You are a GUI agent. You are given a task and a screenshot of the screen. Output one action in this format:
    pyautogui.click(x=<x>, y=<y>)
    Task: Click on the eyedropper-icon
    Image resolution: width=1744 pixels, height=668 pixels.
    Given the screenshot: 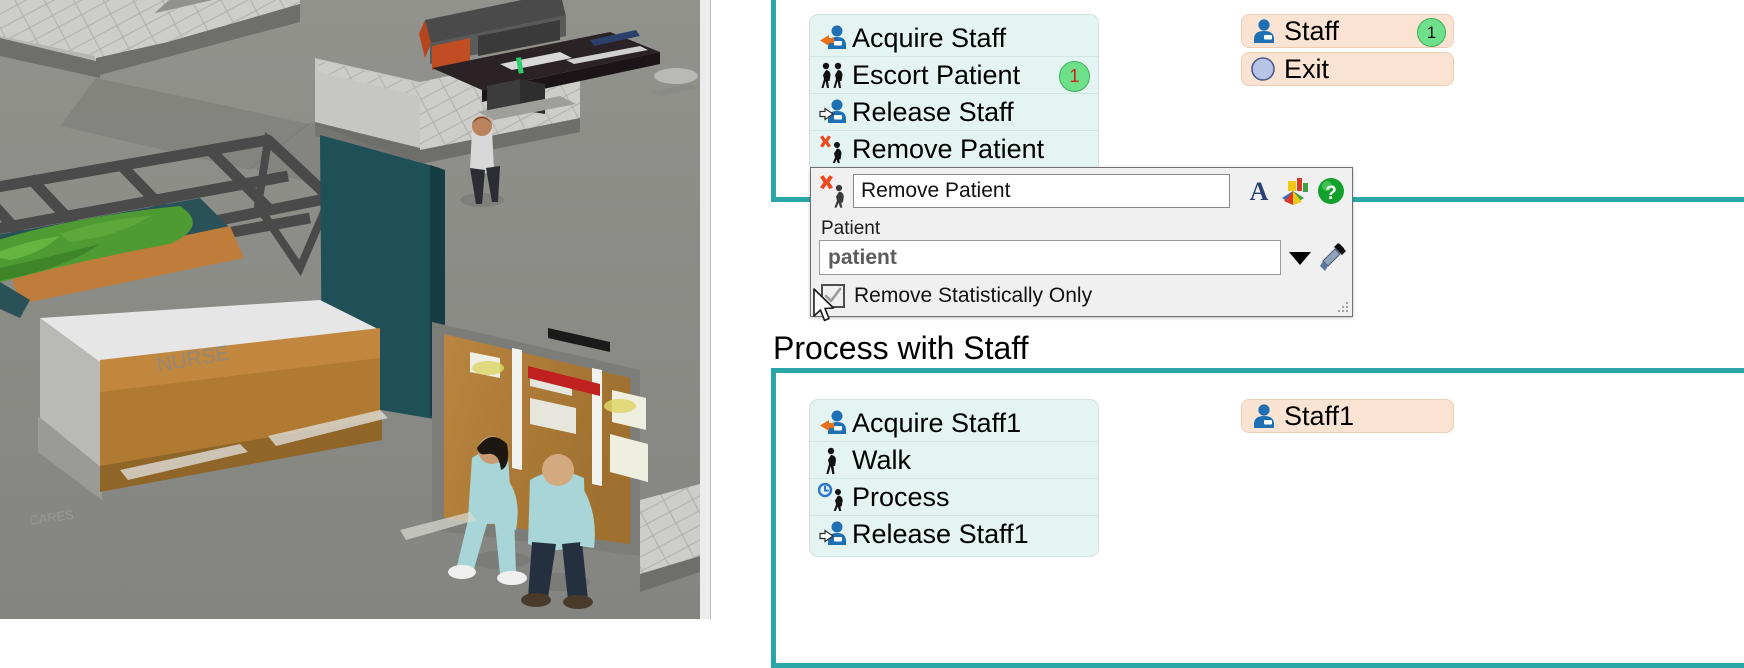 What is the action you would take?
    pyautogui.click(x=1334, y=257)
    